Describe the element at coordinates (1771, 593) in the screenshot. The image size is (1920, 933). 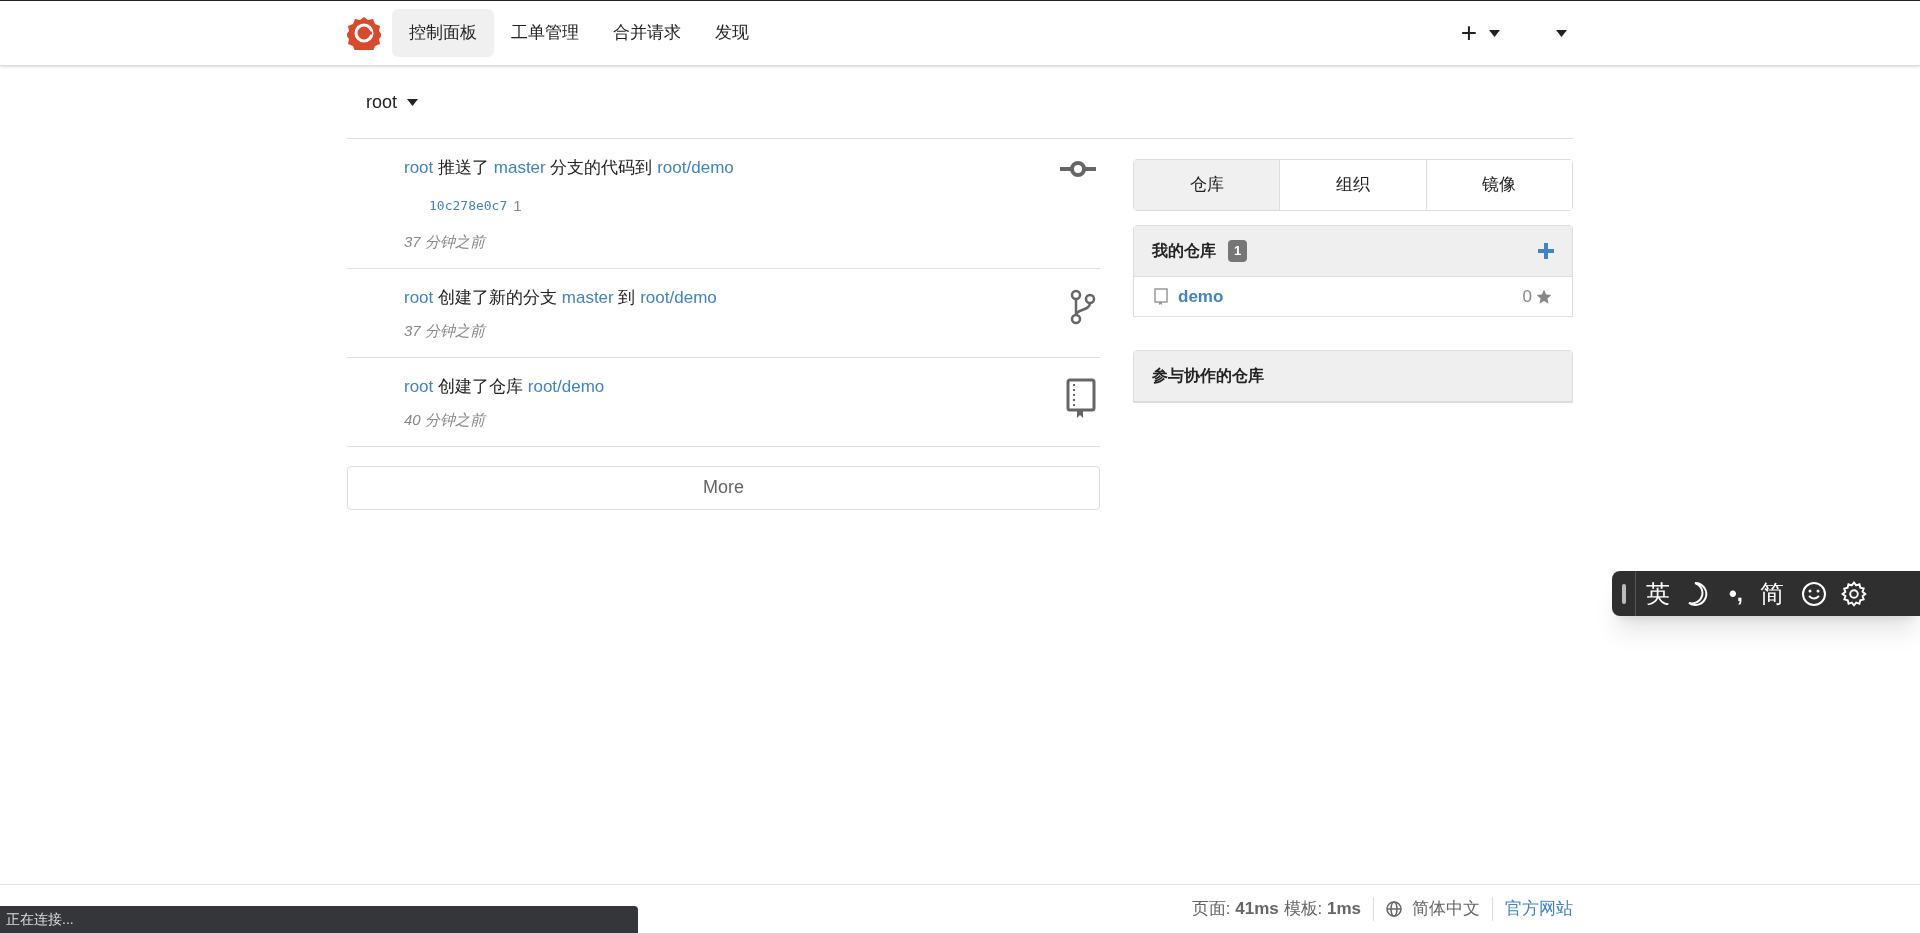
I see `script-mode: 简` at that location.